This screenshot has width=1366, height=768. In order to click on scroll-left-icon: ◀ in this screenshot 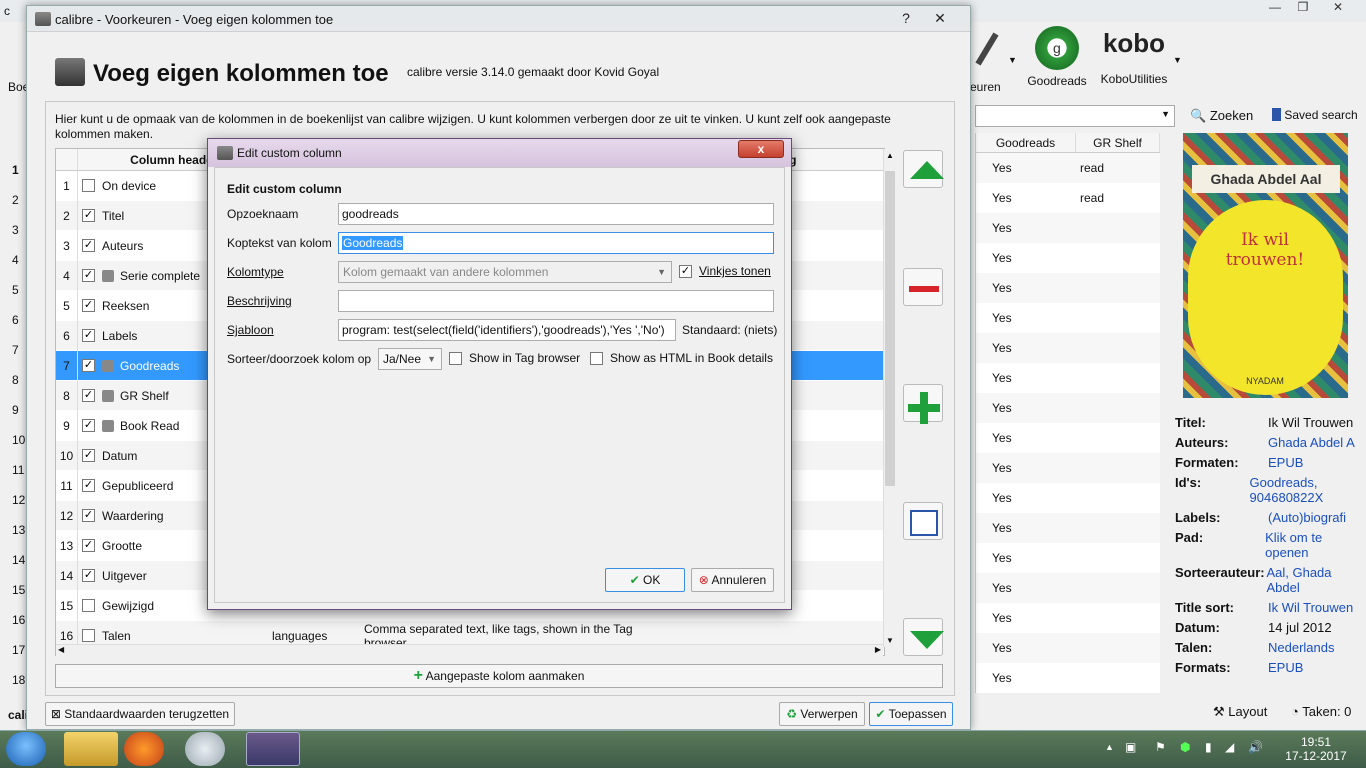, I will do `click(61, 649)`.